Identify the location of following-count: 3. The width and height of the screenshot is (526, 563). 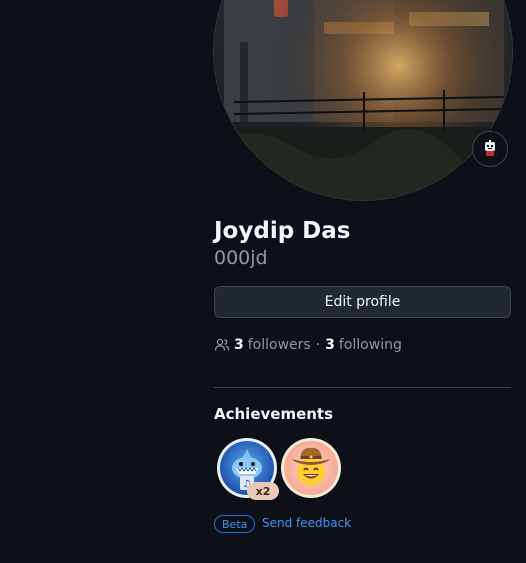
(330, 345).